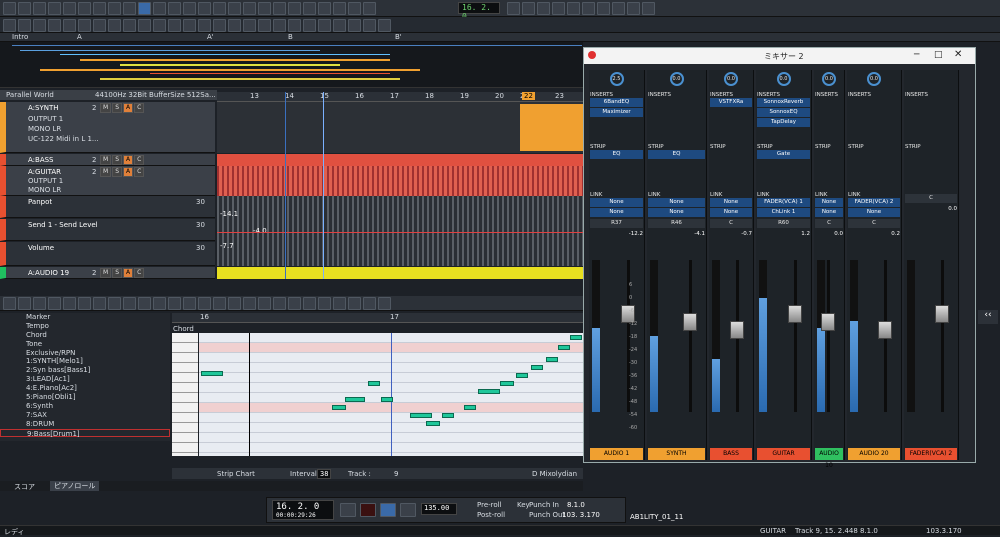 The height and width of the screenshot is (537, 1000). Describe the element at coordinates (117, 108) in the screenshot. I see `solo-button: S` at that location.